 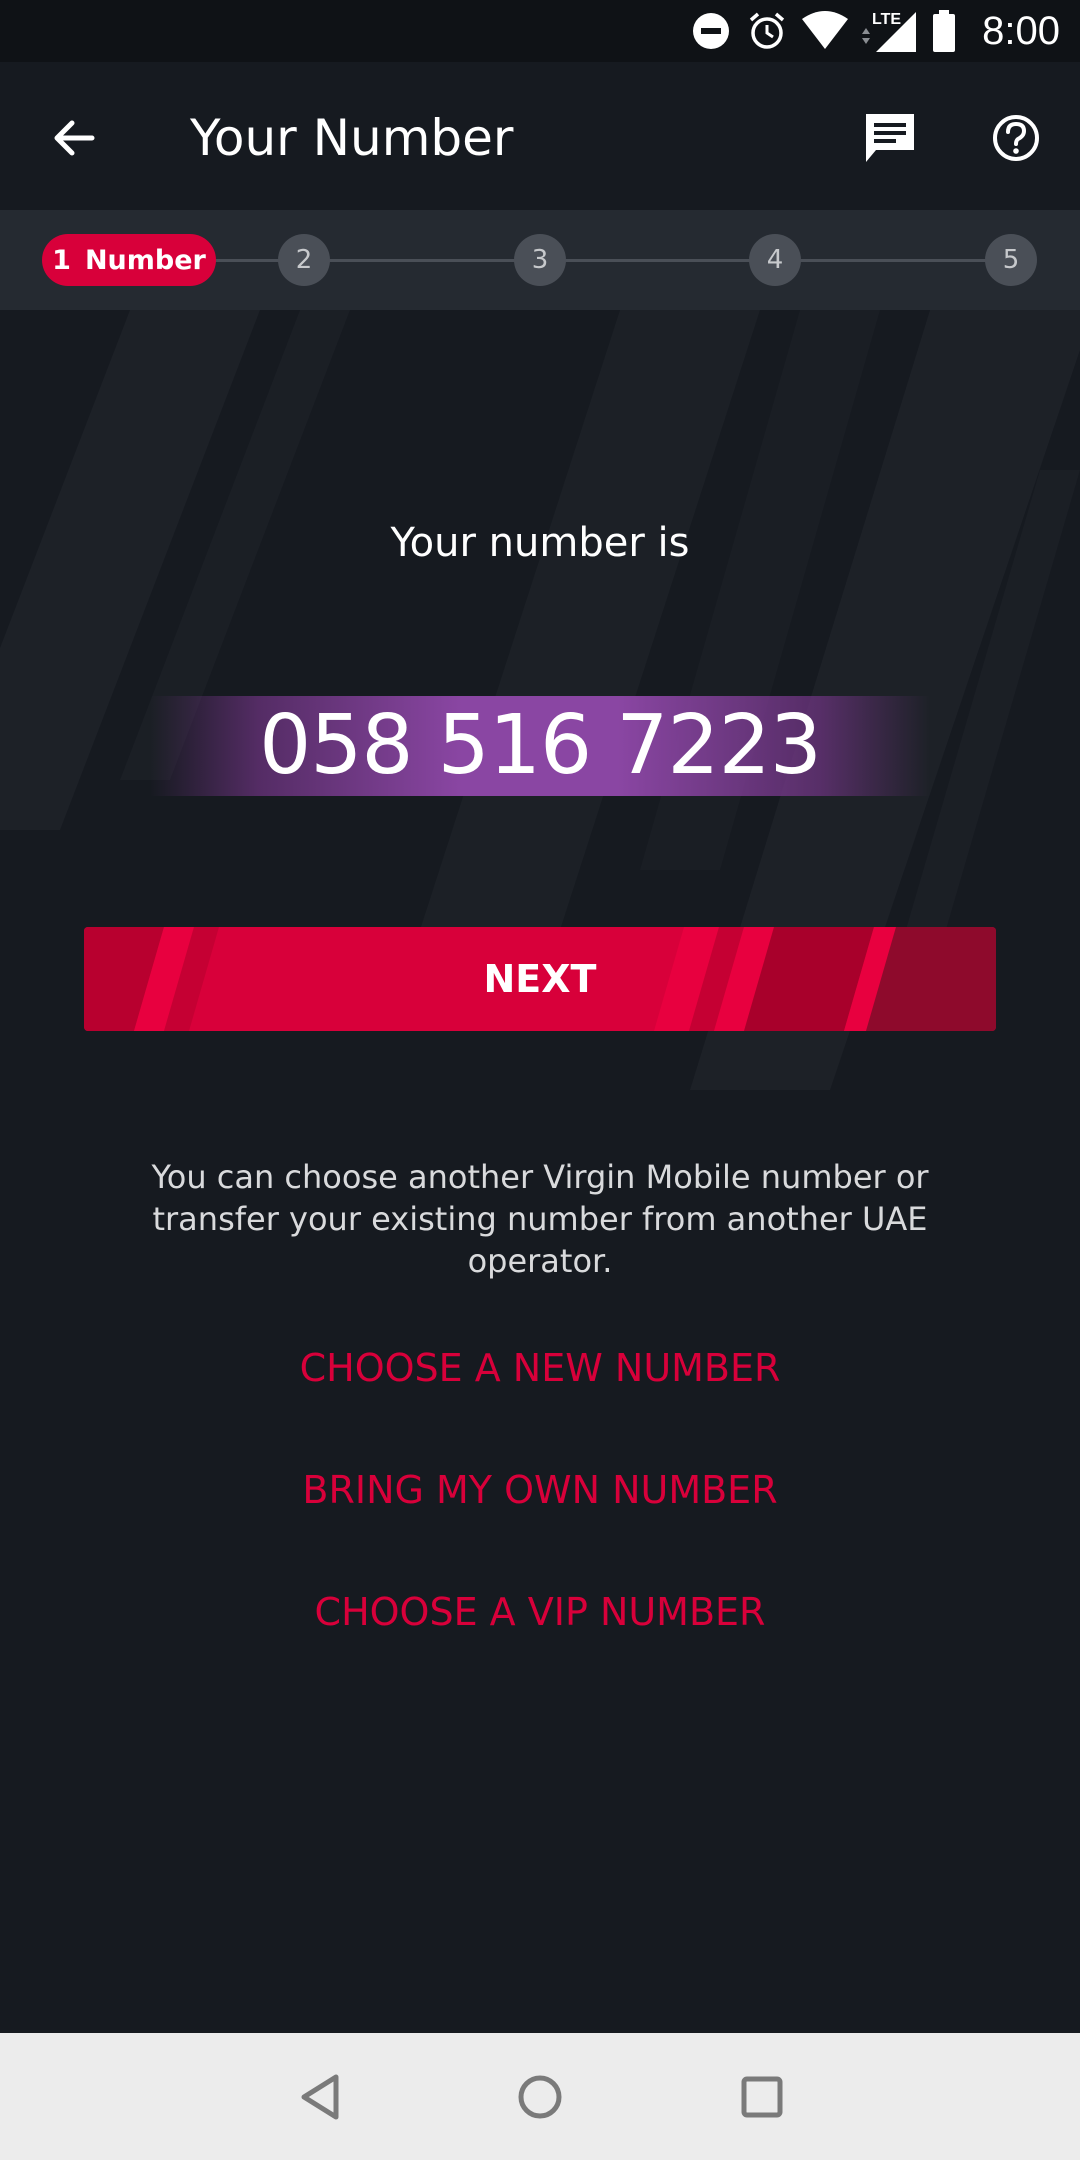 What do you see at coordinates (304, 260) in the screenshot?
I see `step-2: 2` at bounding box center [304, 260].